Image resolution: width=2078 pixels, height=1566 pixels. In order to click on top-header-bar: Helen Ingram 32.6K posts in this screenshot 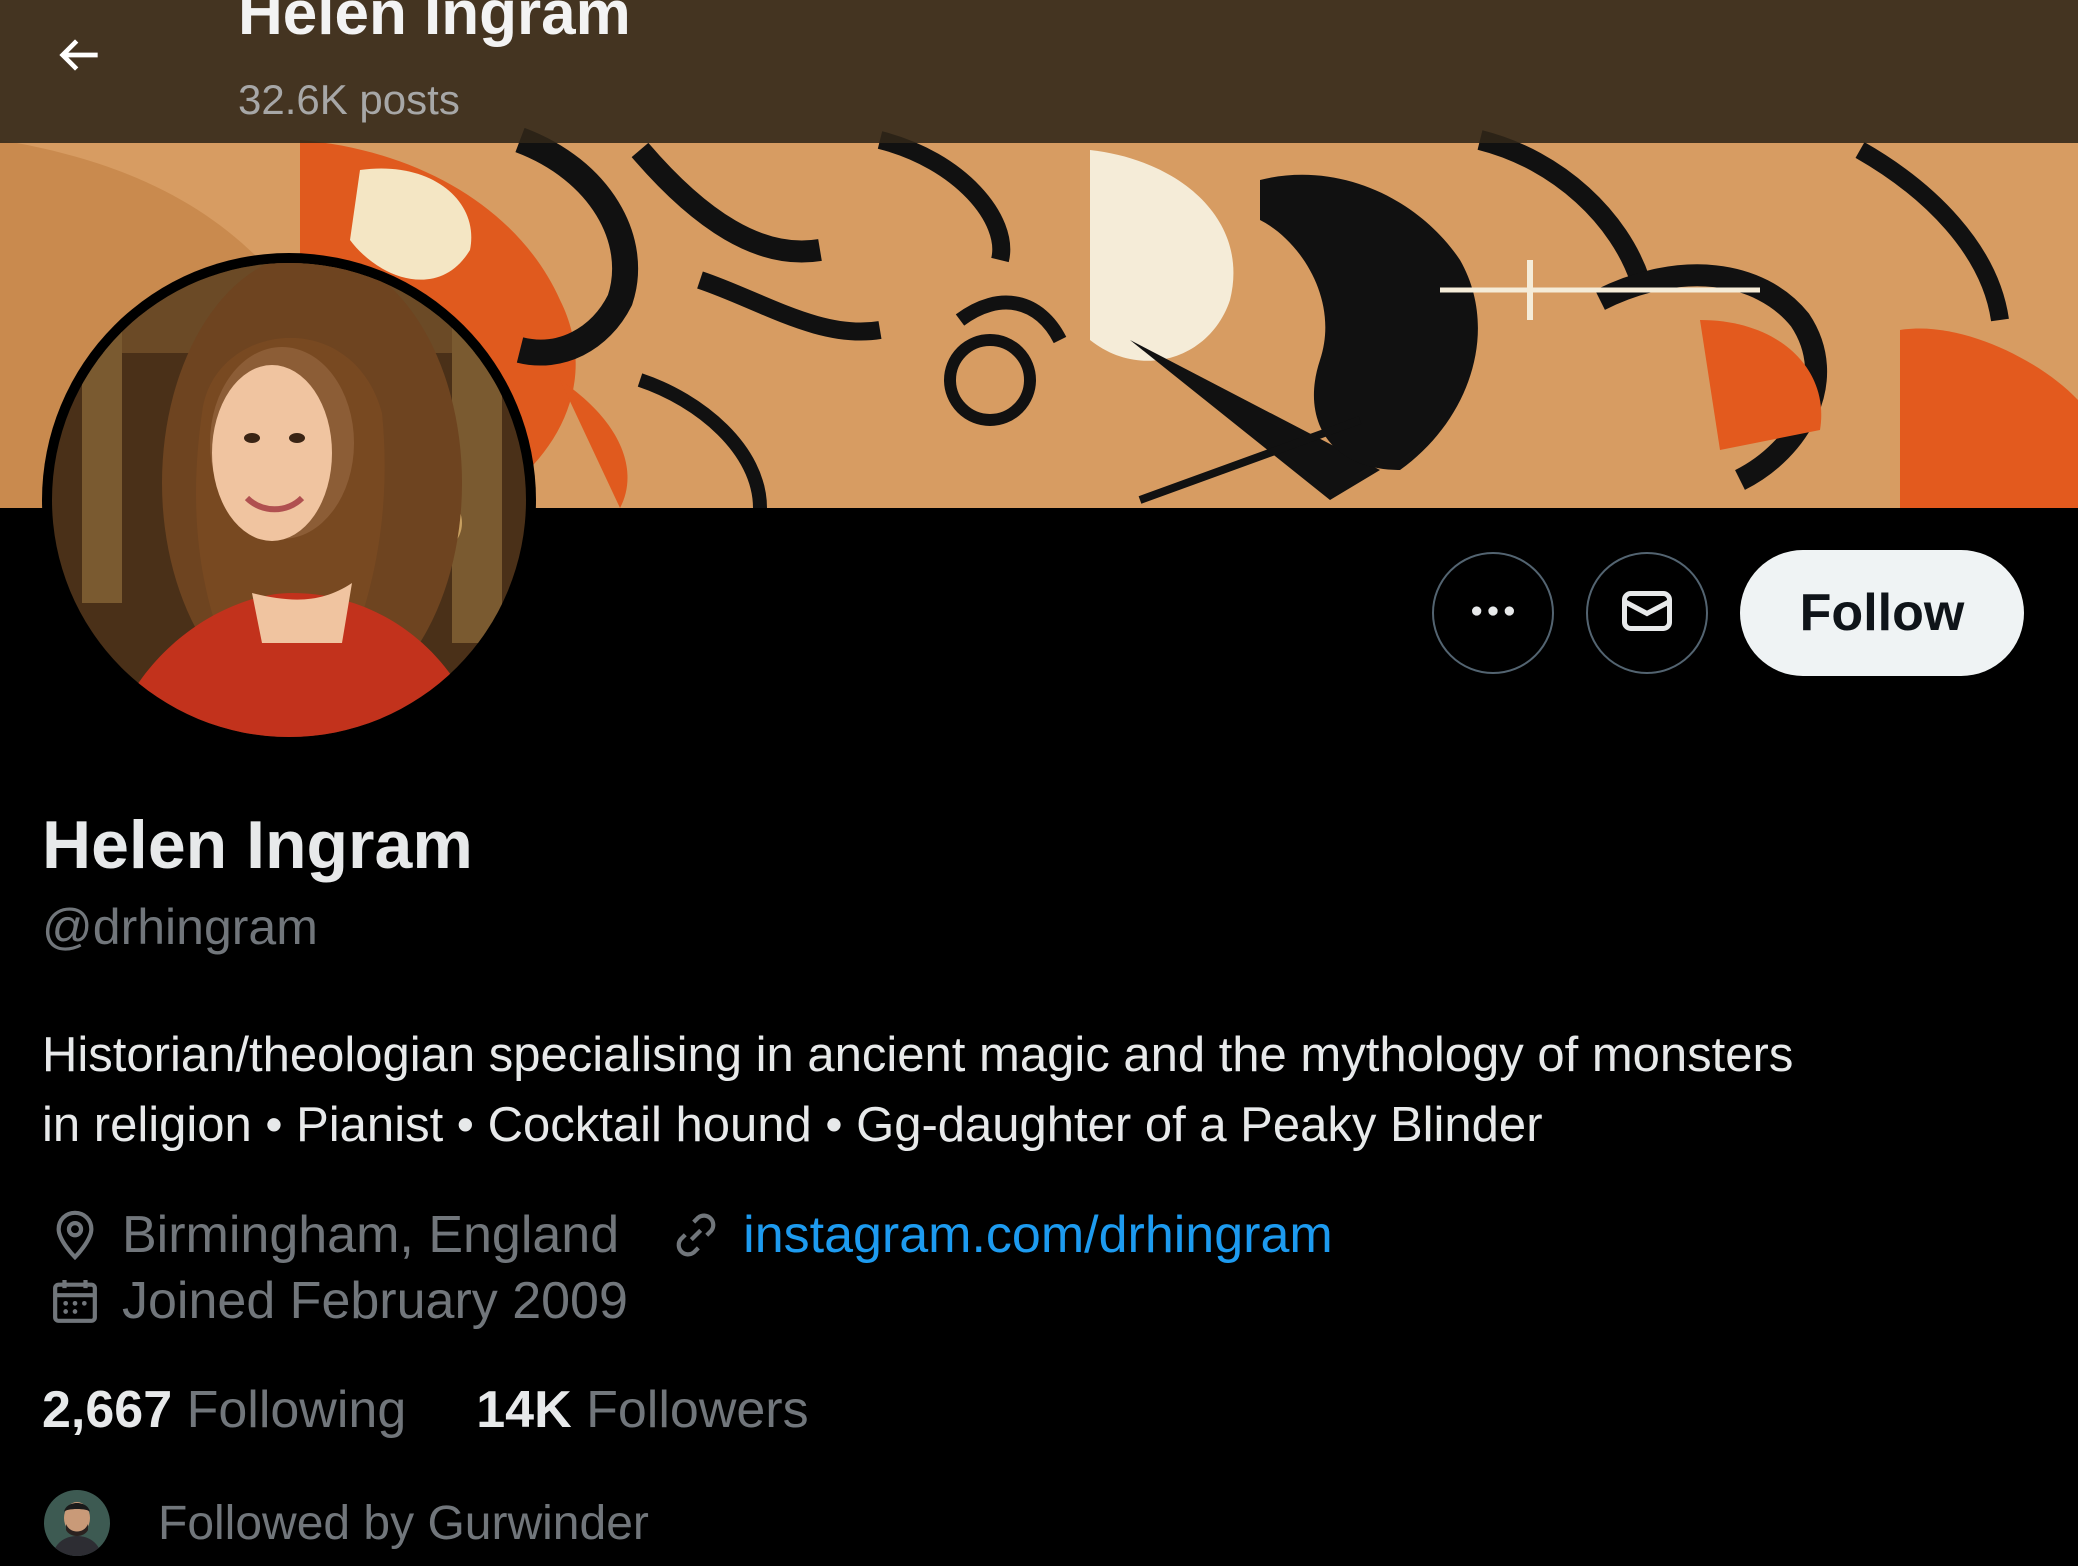, I will do `click(1039, 71)`.